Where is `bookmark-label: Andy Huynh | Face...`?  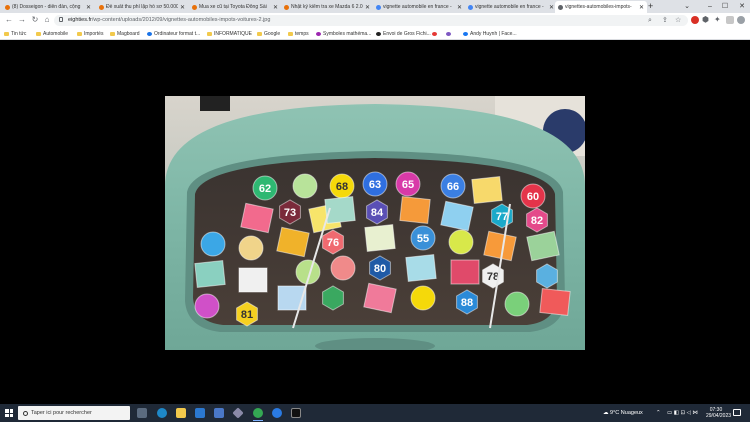
bookmark-label: Andy Huynh | Face... is located at coordinates (493, 33).